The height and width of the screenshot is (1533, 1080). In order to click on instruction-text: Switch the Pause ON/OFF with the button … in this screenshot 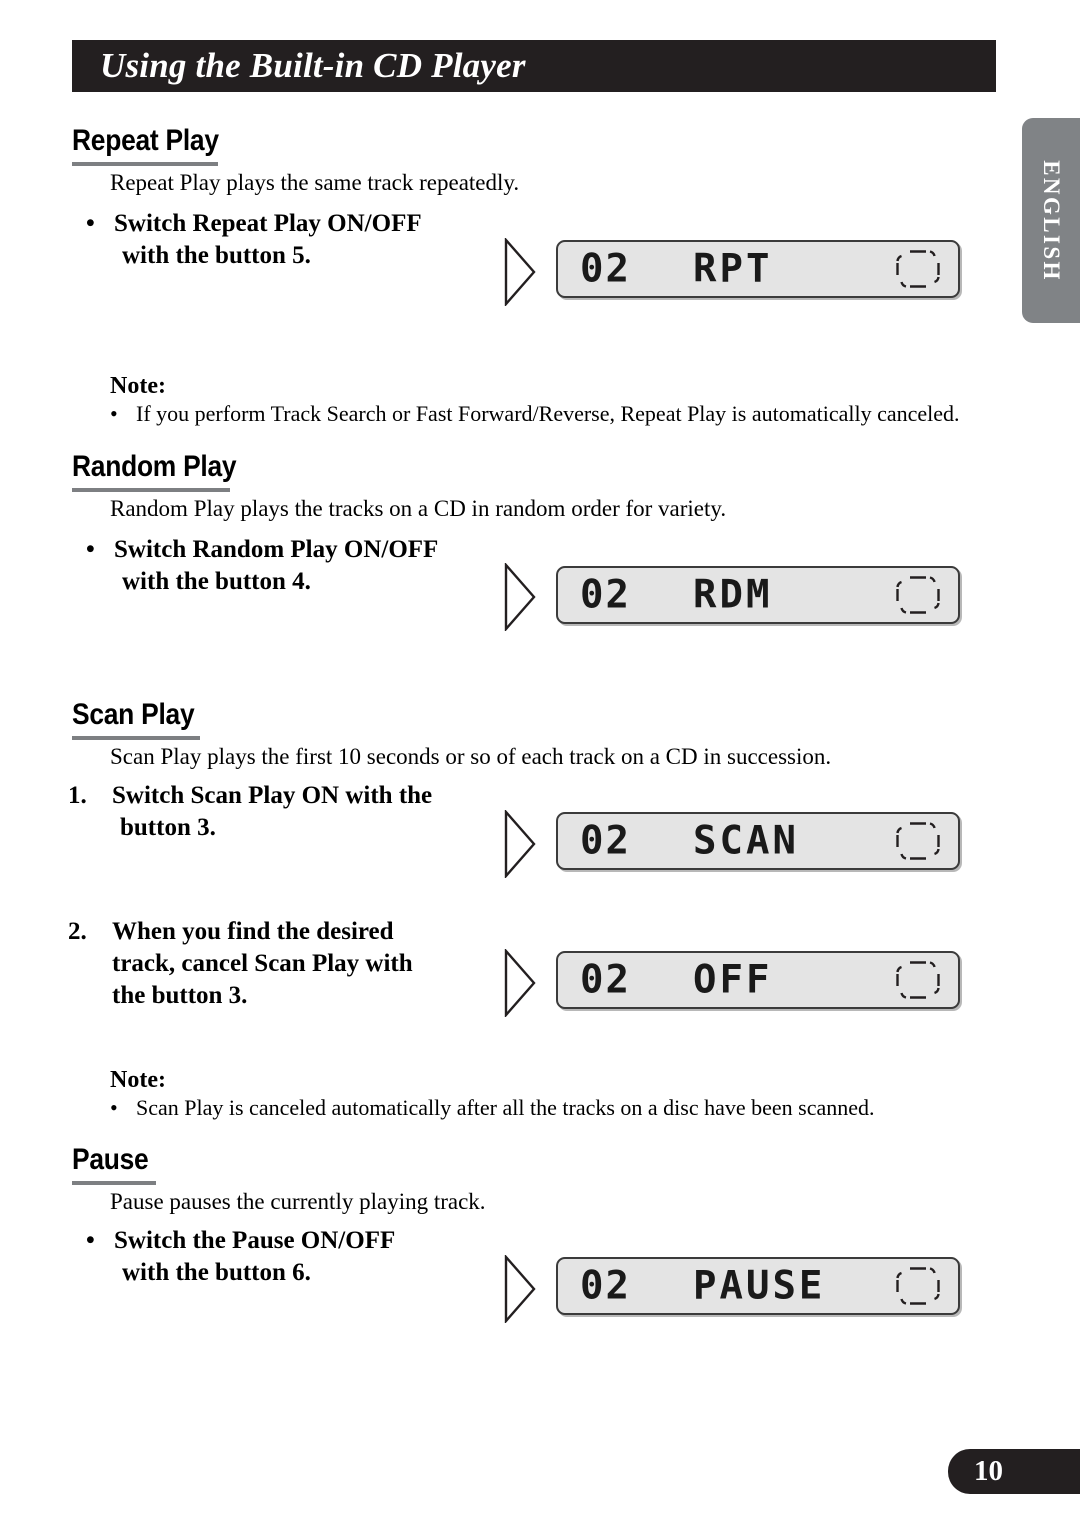, I will do `click(296, 1257)`.